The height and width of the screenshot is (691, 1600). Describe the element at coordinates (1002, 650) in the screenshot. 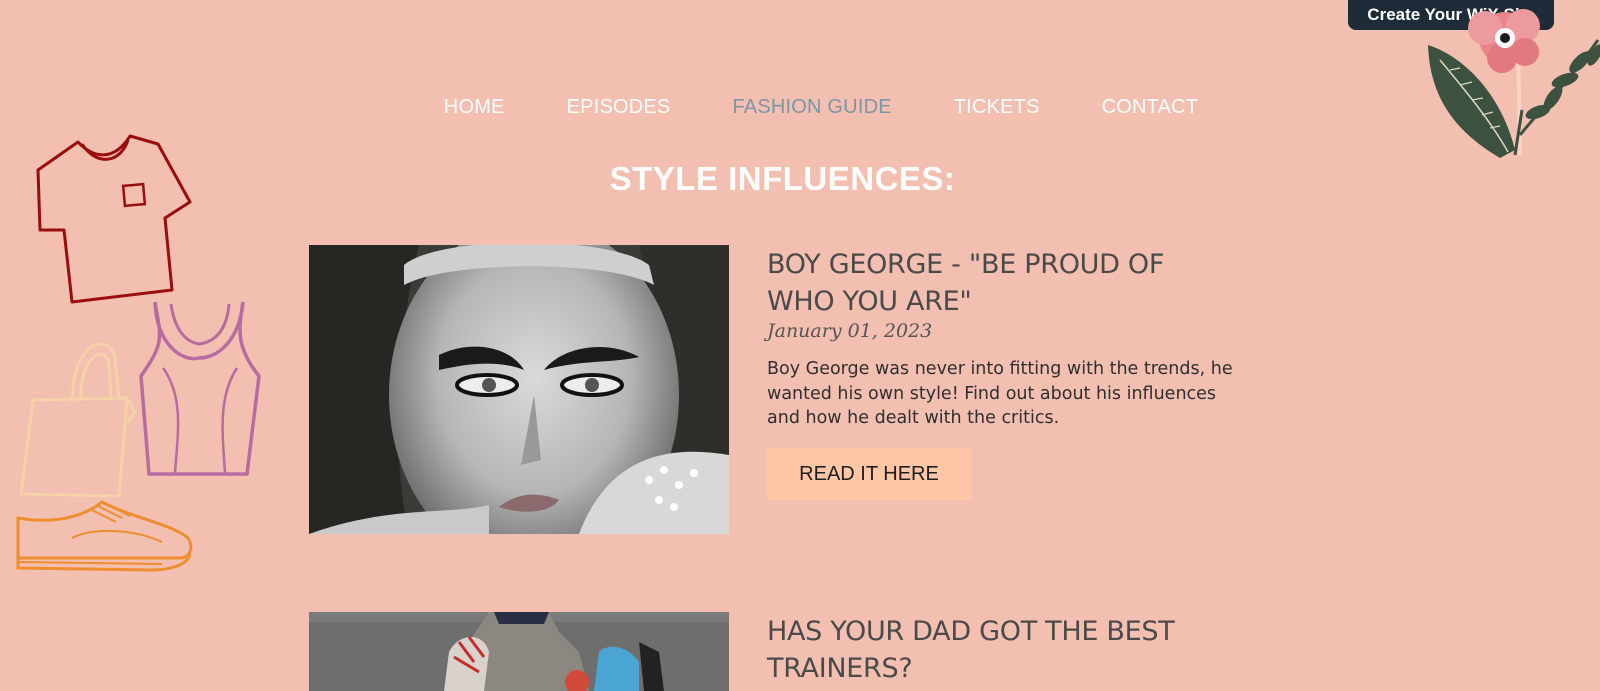

I see `post-title: HAS YOUR DAD GOT THE BEST TRAINERS?` at that location.